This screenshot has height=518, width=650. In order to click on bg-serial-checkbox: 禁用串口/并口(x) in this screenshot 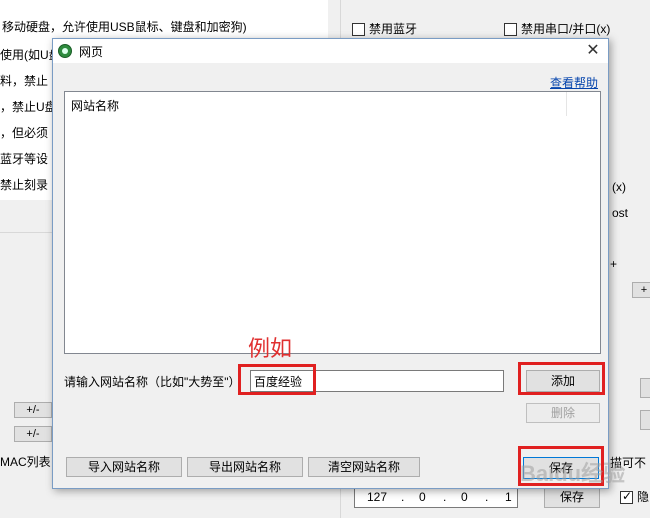, I will do `click(557, 28)`.